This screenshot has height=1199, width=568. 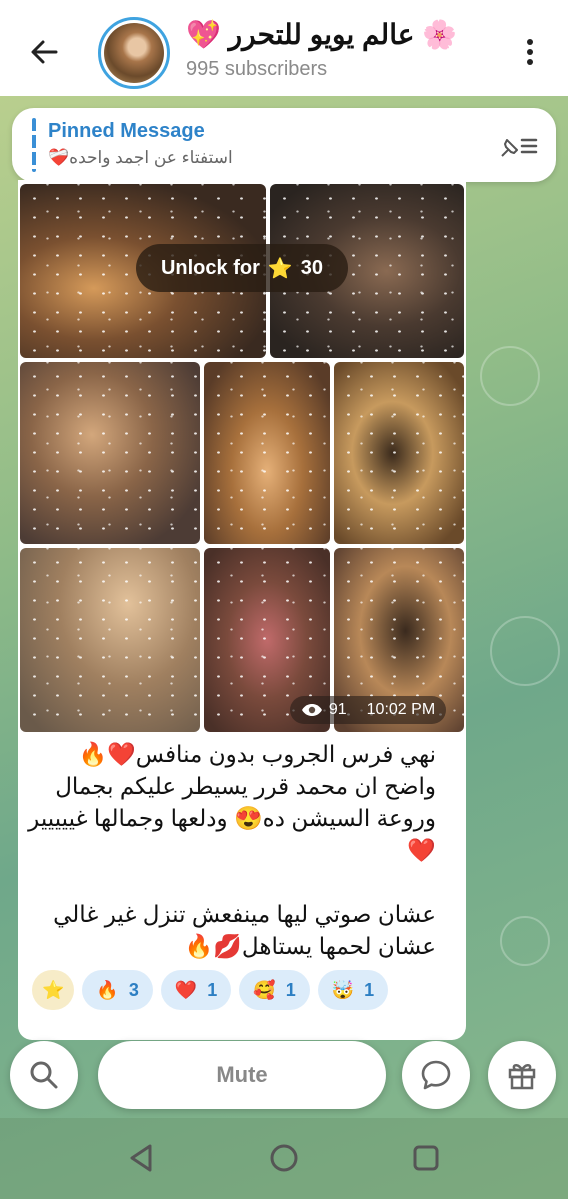 I want to click on unlock-price: 30, so click(x=312, y=267).